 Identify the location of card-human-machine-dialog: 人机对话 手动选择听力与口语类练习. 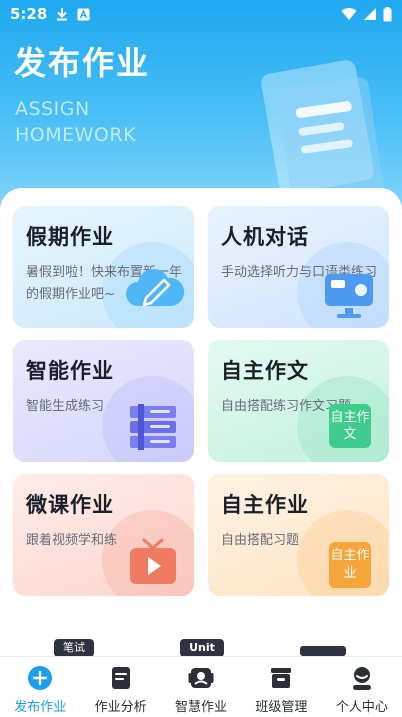
(298, 267).